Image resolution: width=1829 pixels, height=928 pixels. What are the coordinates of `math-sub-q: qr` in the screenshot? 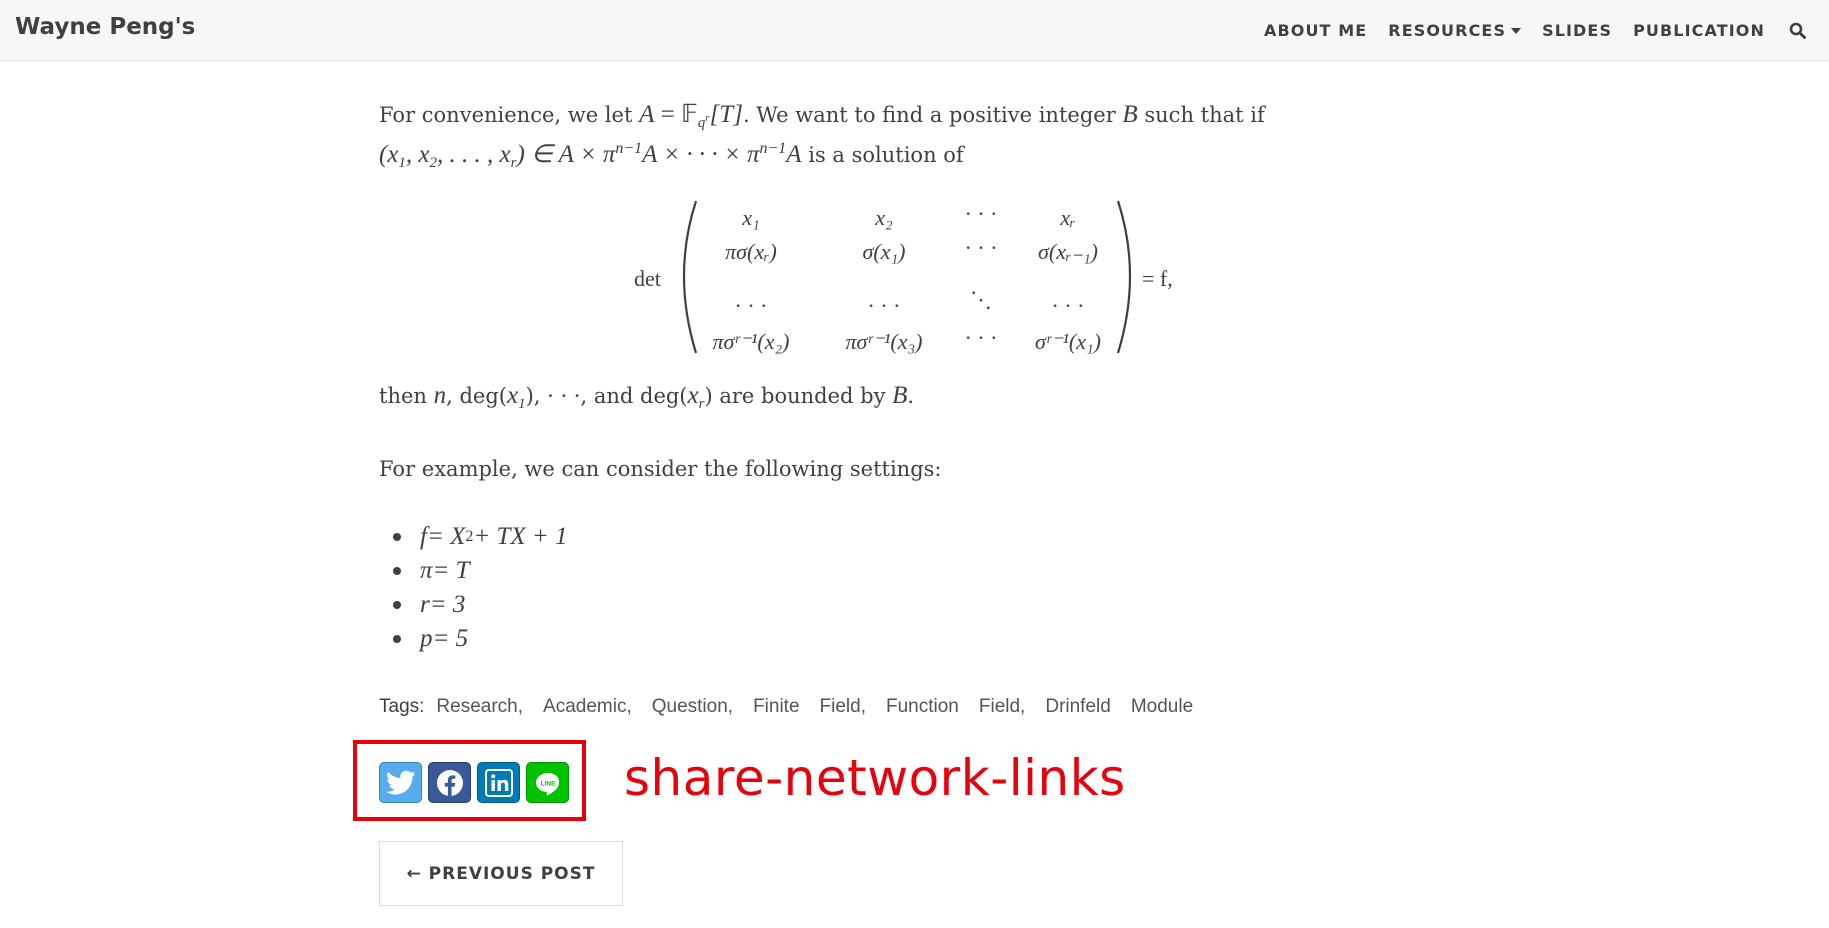 It's located at (704, 121).